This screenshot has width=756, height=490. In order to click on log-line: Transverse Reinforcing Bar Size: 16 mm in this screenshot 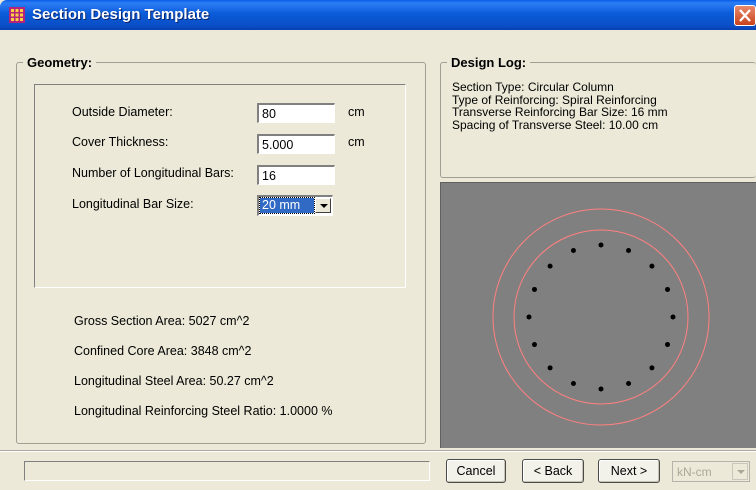, I will do `click(560, 112)`.